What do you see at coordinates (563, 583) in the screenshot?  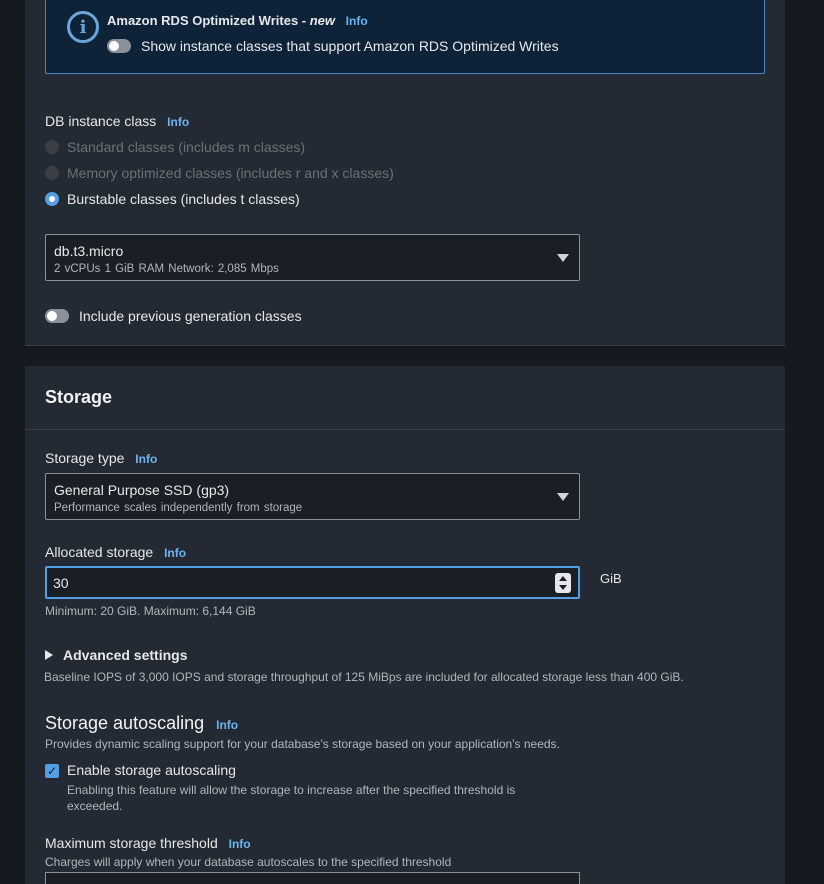 I see `number-stepper` at bounding box center [563, 583].